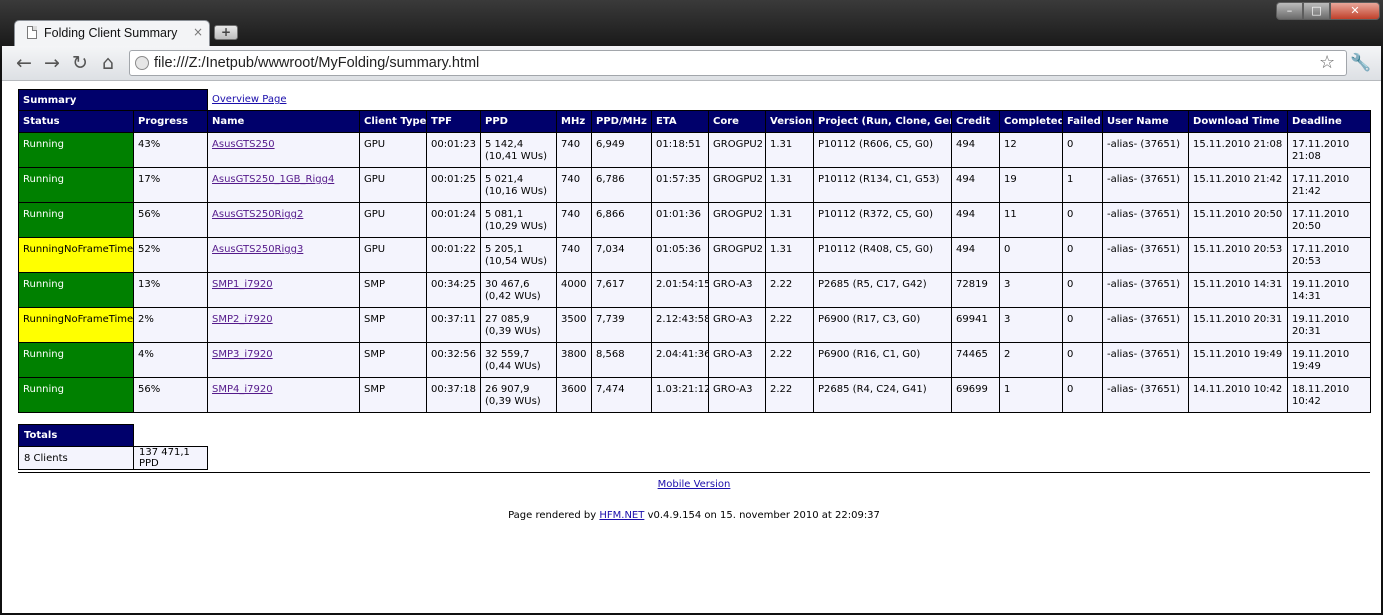 This screenshot has width=1383, height=615. I want to click on ppd-mhz-cell: 7,617, so click(622, 290).